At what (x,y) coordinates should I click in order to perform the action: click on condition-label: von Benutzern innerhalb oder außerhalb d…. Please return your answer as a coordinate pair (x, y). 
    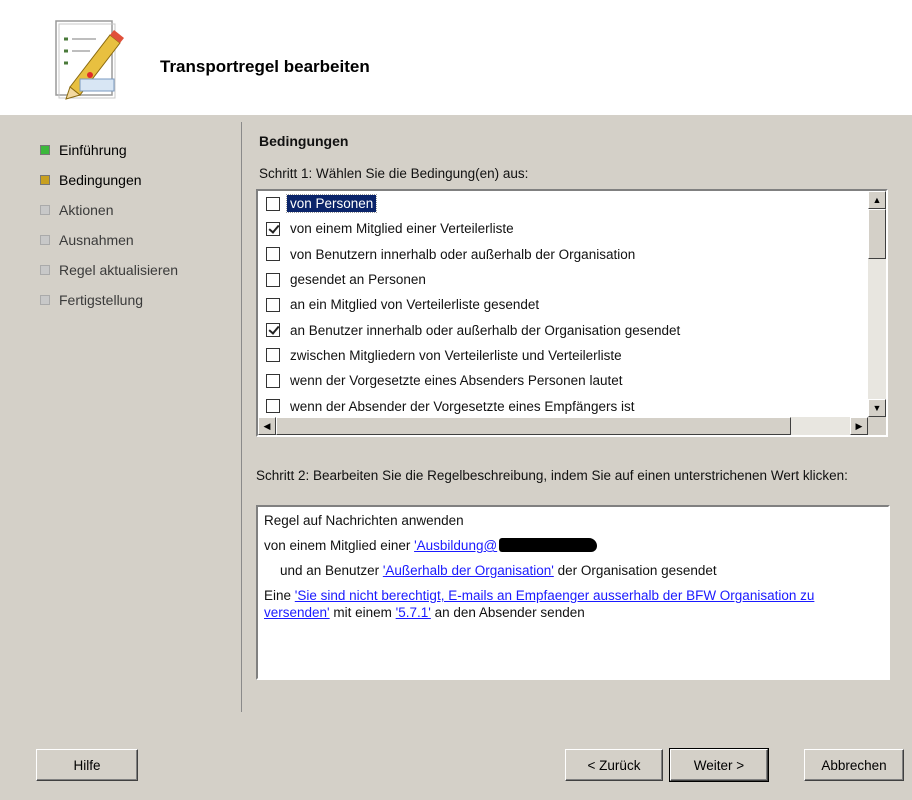
    Looking at the image, I should click on (462, 254).